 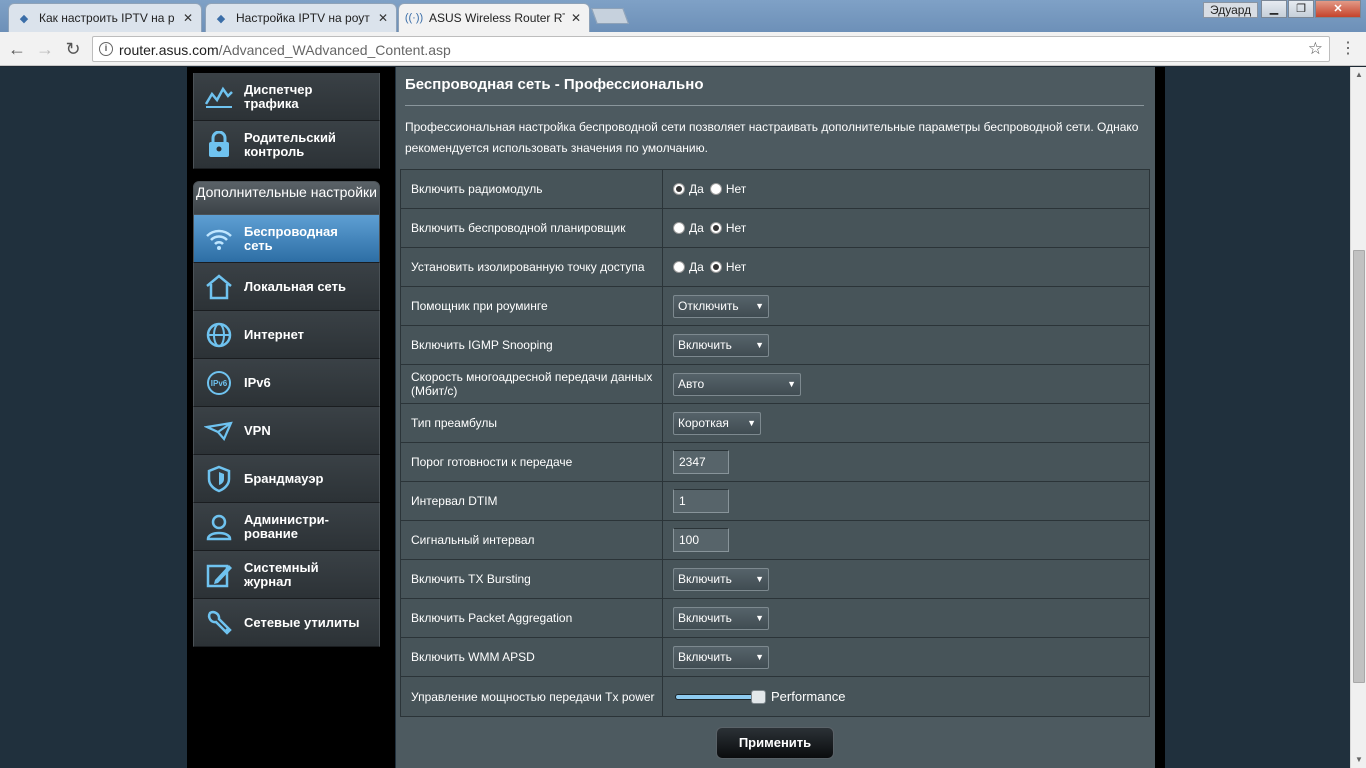 I want to click on sidebar-item-label: Беспроводная сеть, so click(x=291, y=238).